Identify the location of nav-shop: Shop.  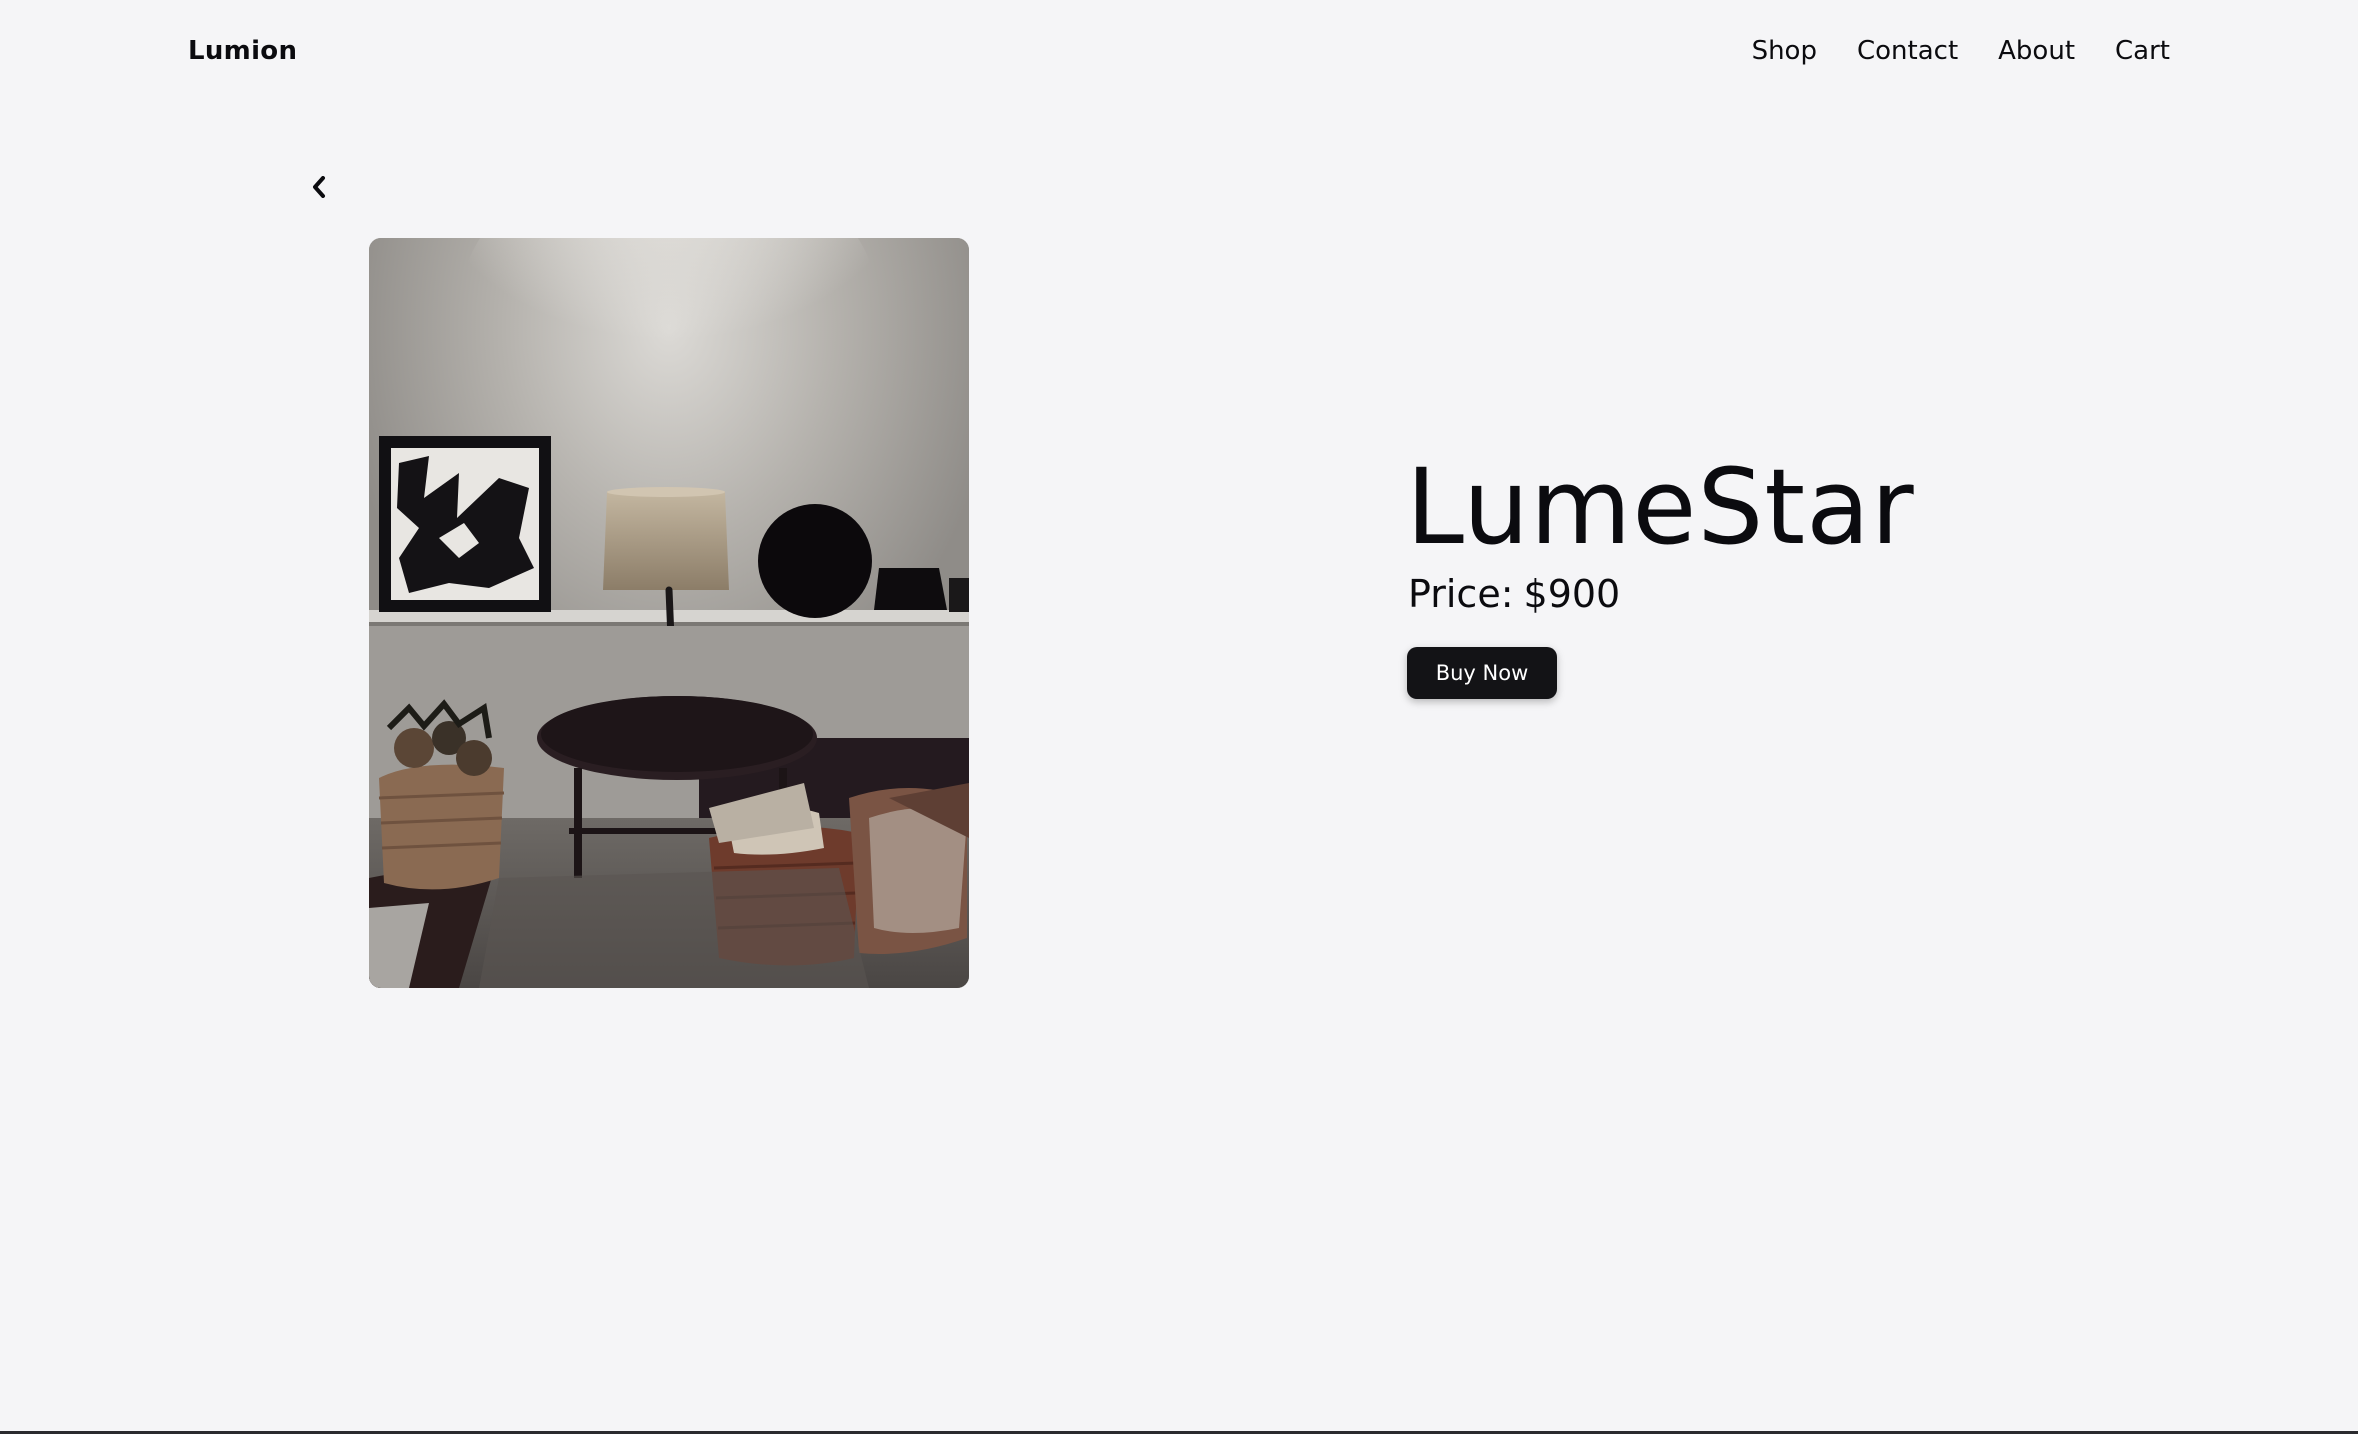
(1784, 51).